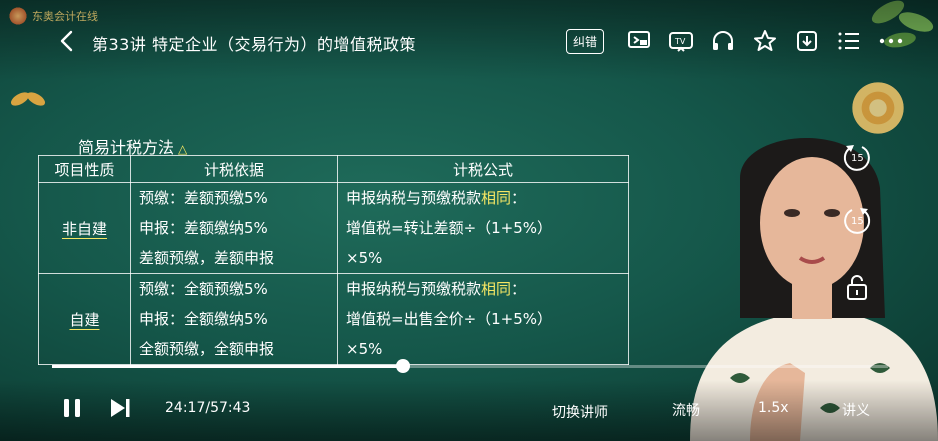 The image size is (938, 441). I want to click on lock-icon, so click(857, 287).